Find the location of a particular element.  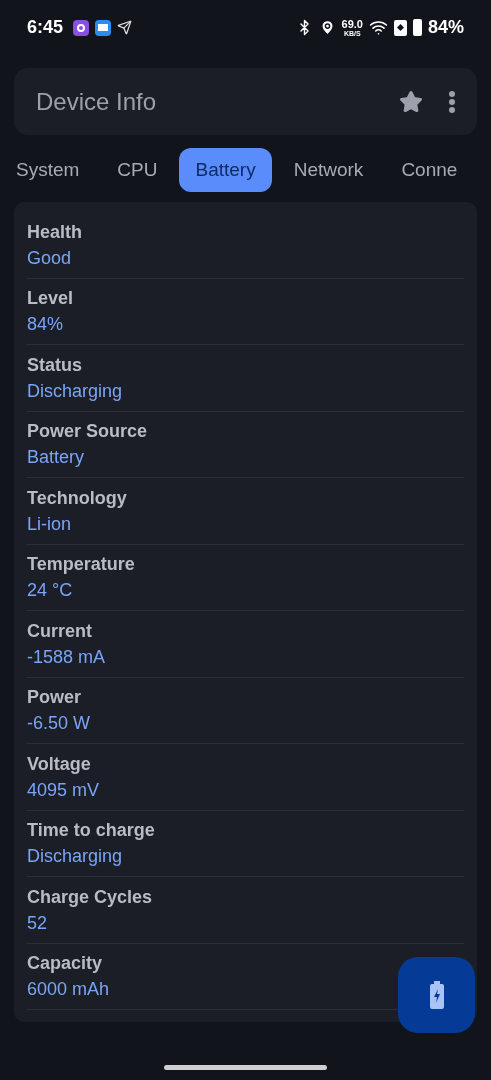

mail-icon is located at coordinates (103, 27).